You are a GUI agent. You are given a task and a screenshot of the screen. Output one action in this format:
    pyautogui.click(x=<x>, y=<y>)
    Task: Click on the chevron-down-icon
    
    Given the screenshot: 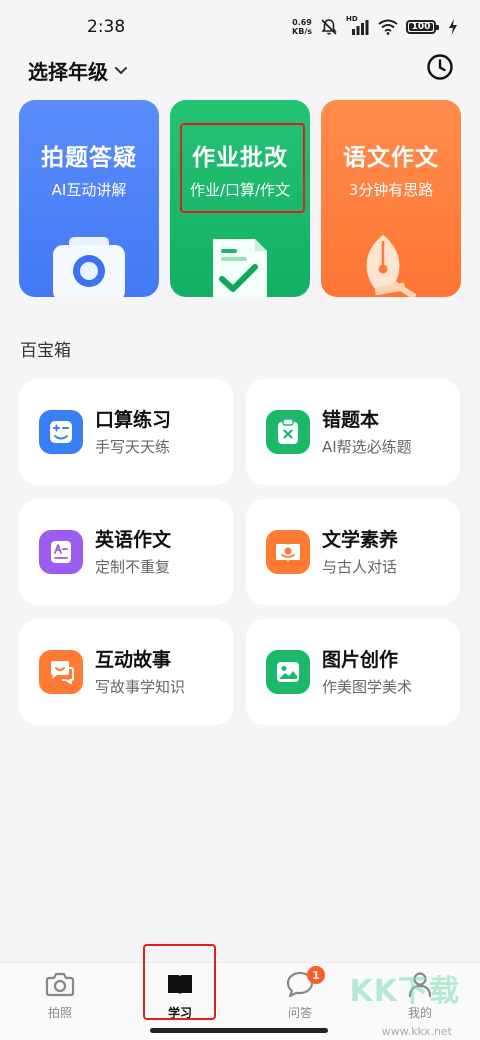 What is the action you would take?
    pyautogui.click(x=121, y=70)
    